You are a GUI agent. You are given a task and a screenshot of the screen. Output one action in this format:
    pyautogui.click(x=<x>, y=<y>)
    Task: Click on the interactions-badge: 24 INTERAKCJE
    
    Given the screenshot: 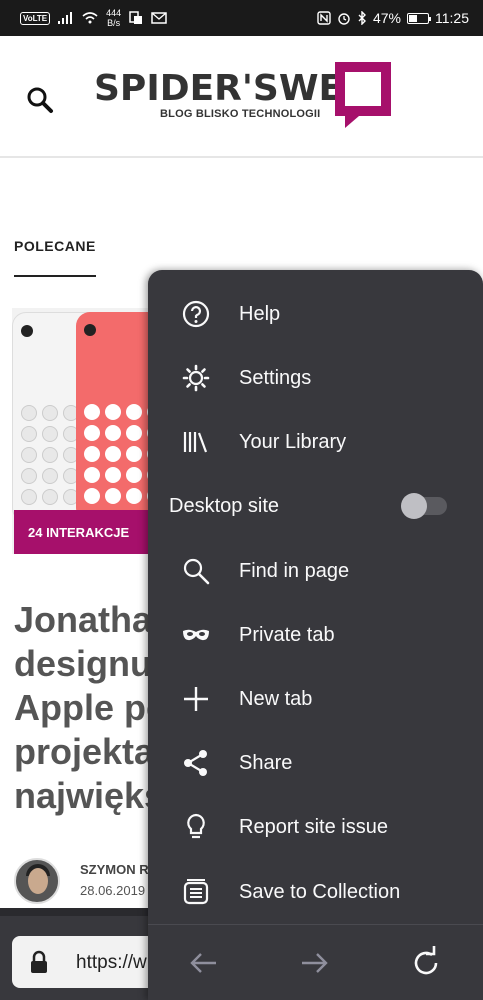 What is the action you would take?
    pyautogui.click(x=82, y=532)
    